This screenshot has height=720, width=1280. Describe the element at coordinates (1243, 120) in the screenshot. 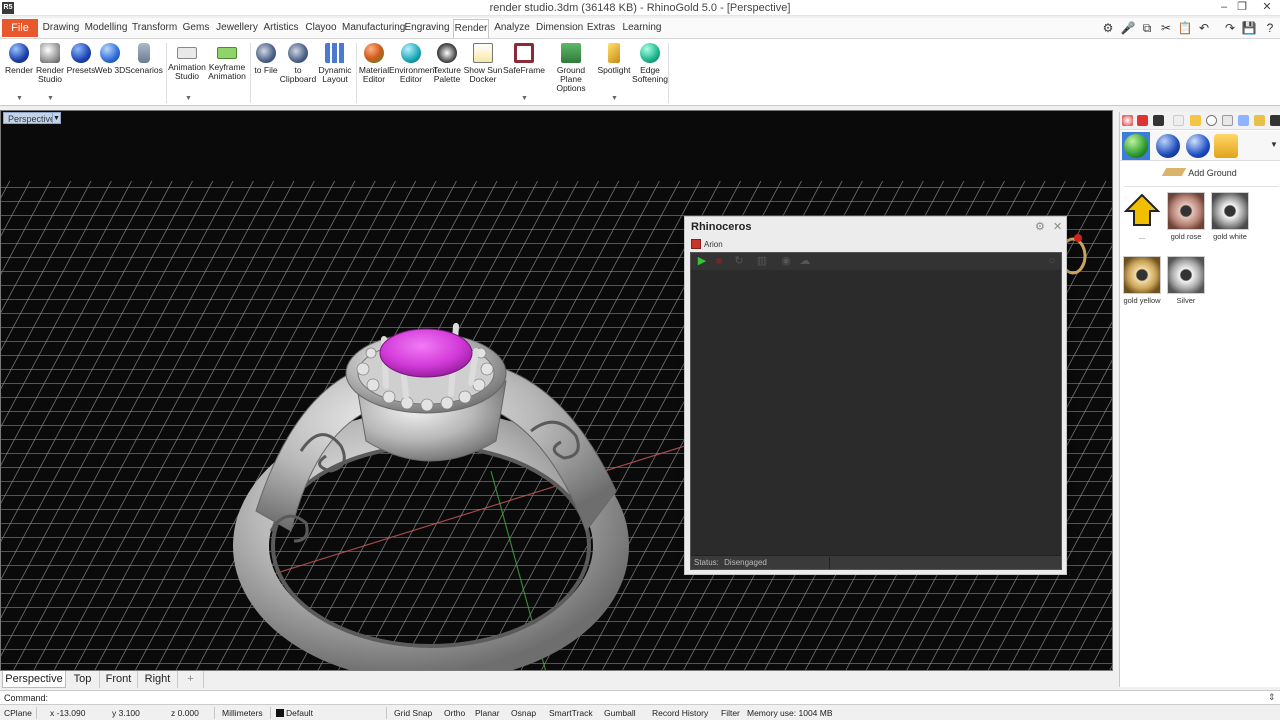

I see `library-icon` at that location.